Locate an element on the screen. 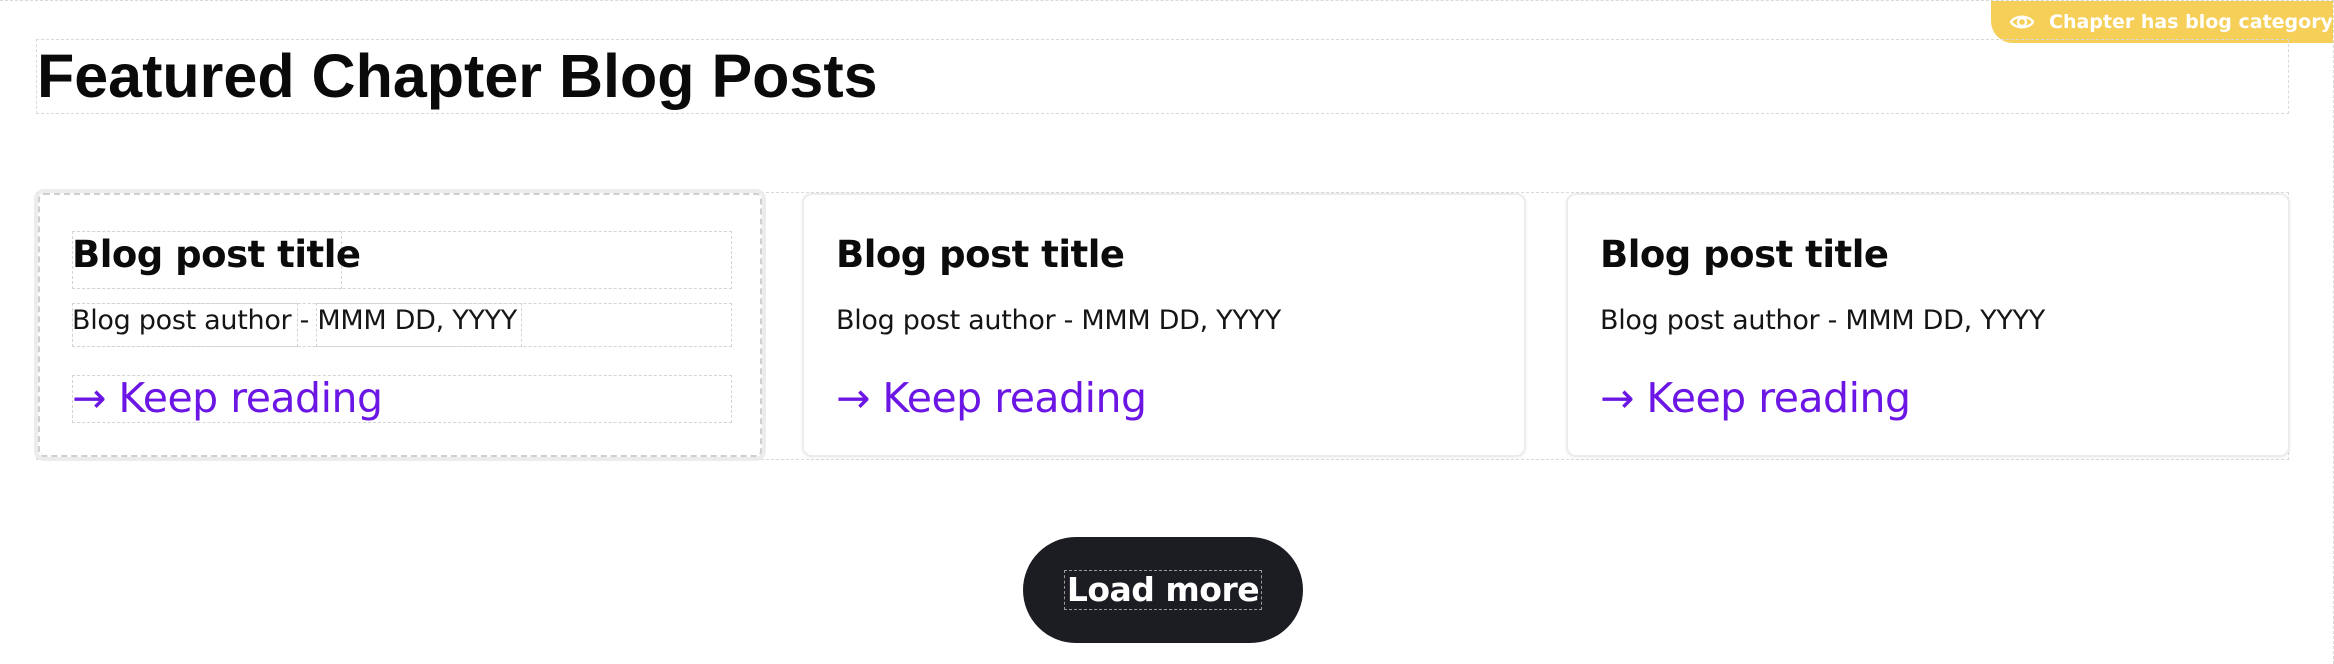  load-more-label: Load more is located at coordinates (1163, 590).